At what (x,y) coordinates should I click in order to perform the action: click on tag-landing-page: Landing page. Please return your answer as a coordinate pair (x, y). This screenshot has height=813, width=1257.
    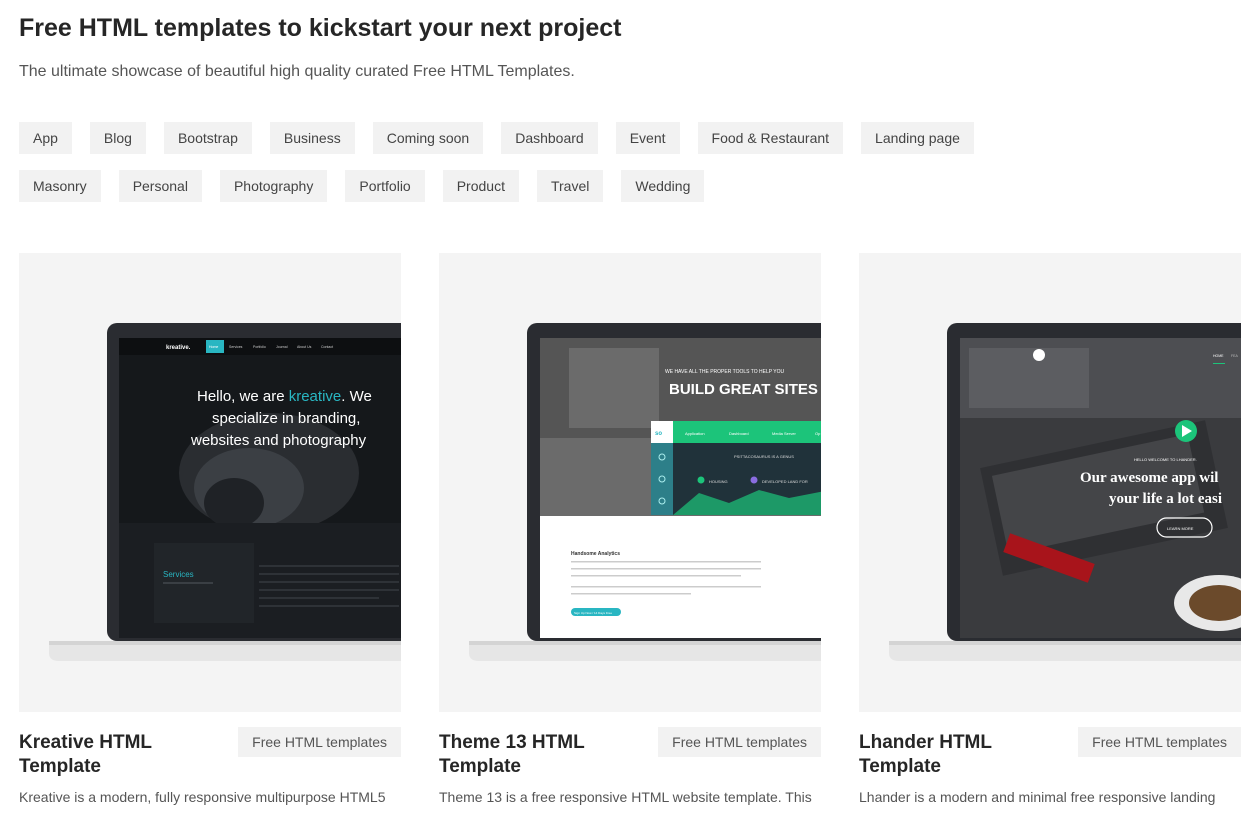
    Looking at the image, I should click on (917, 138).